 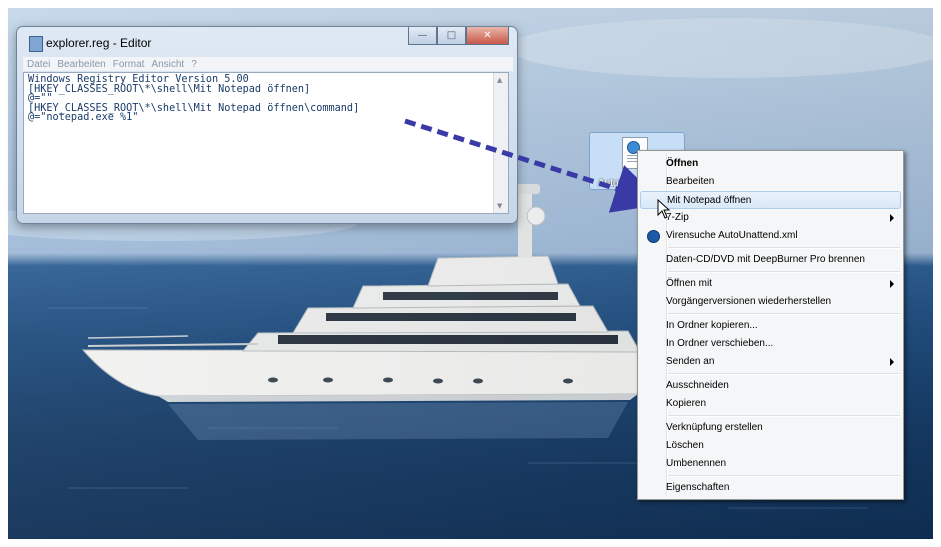 What do you see at coordinates (36, 44) in the screenshot?
I see `notepad-icon` at bounding box center [36, 44].